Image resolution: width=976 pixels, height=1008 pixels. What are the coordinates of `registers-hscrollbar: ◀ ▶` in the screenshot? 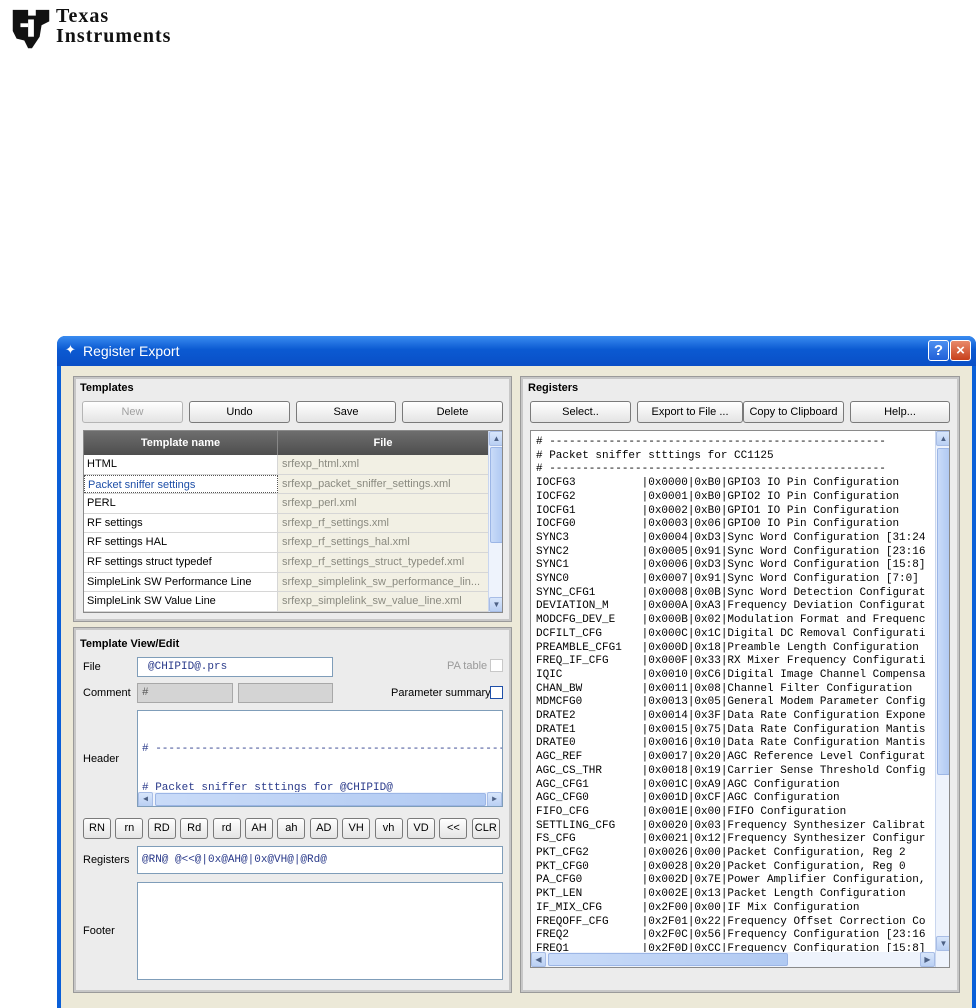 It's located at (733, 959).